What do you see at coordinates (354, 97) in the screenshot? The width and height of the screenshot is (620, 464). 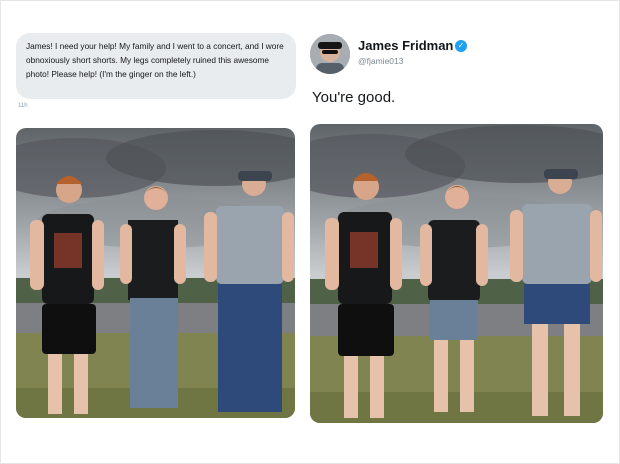 I see `reply-text: You're good.` at bounding box center [354, 97].